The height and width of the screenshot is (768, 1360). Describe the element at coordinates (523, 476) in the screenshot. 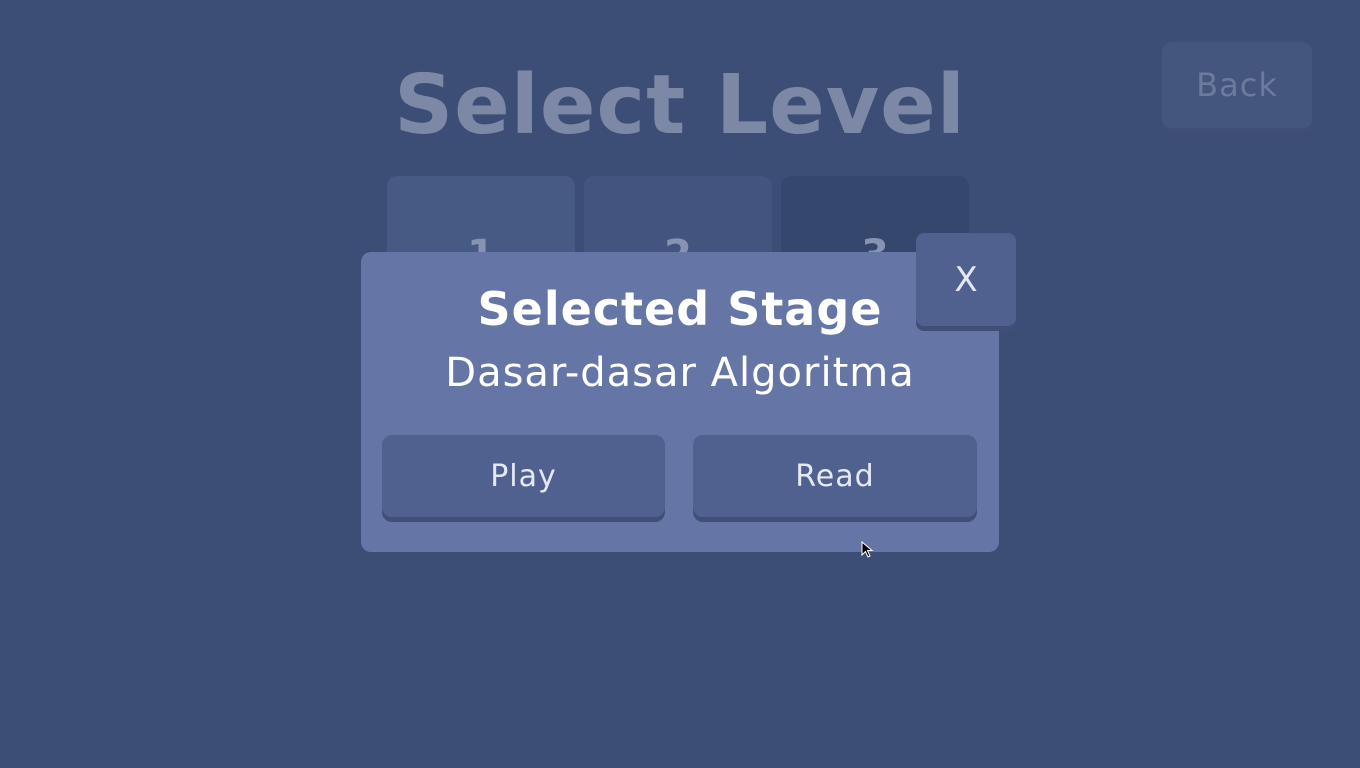

I see `play-button: Play` at that location.